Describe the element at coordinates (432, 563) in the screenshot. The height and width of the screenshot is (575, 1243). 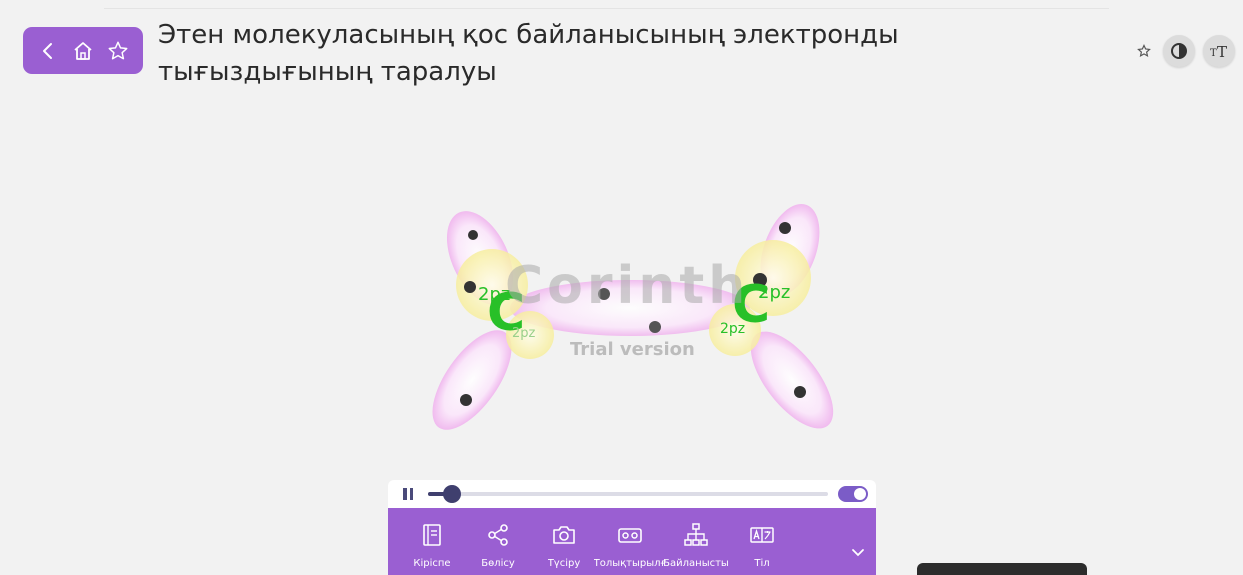
I see `toolbar-label: Кіріспе` at that location.